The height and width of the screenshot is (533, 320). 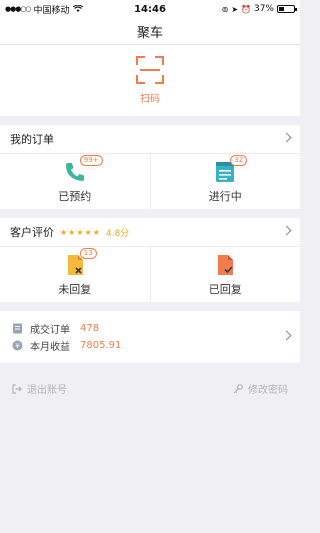 What do you see at coordinates (246, 9) in the screenshot?
I see `alarm-icon: ⏰` at bounding box center [246, 9].